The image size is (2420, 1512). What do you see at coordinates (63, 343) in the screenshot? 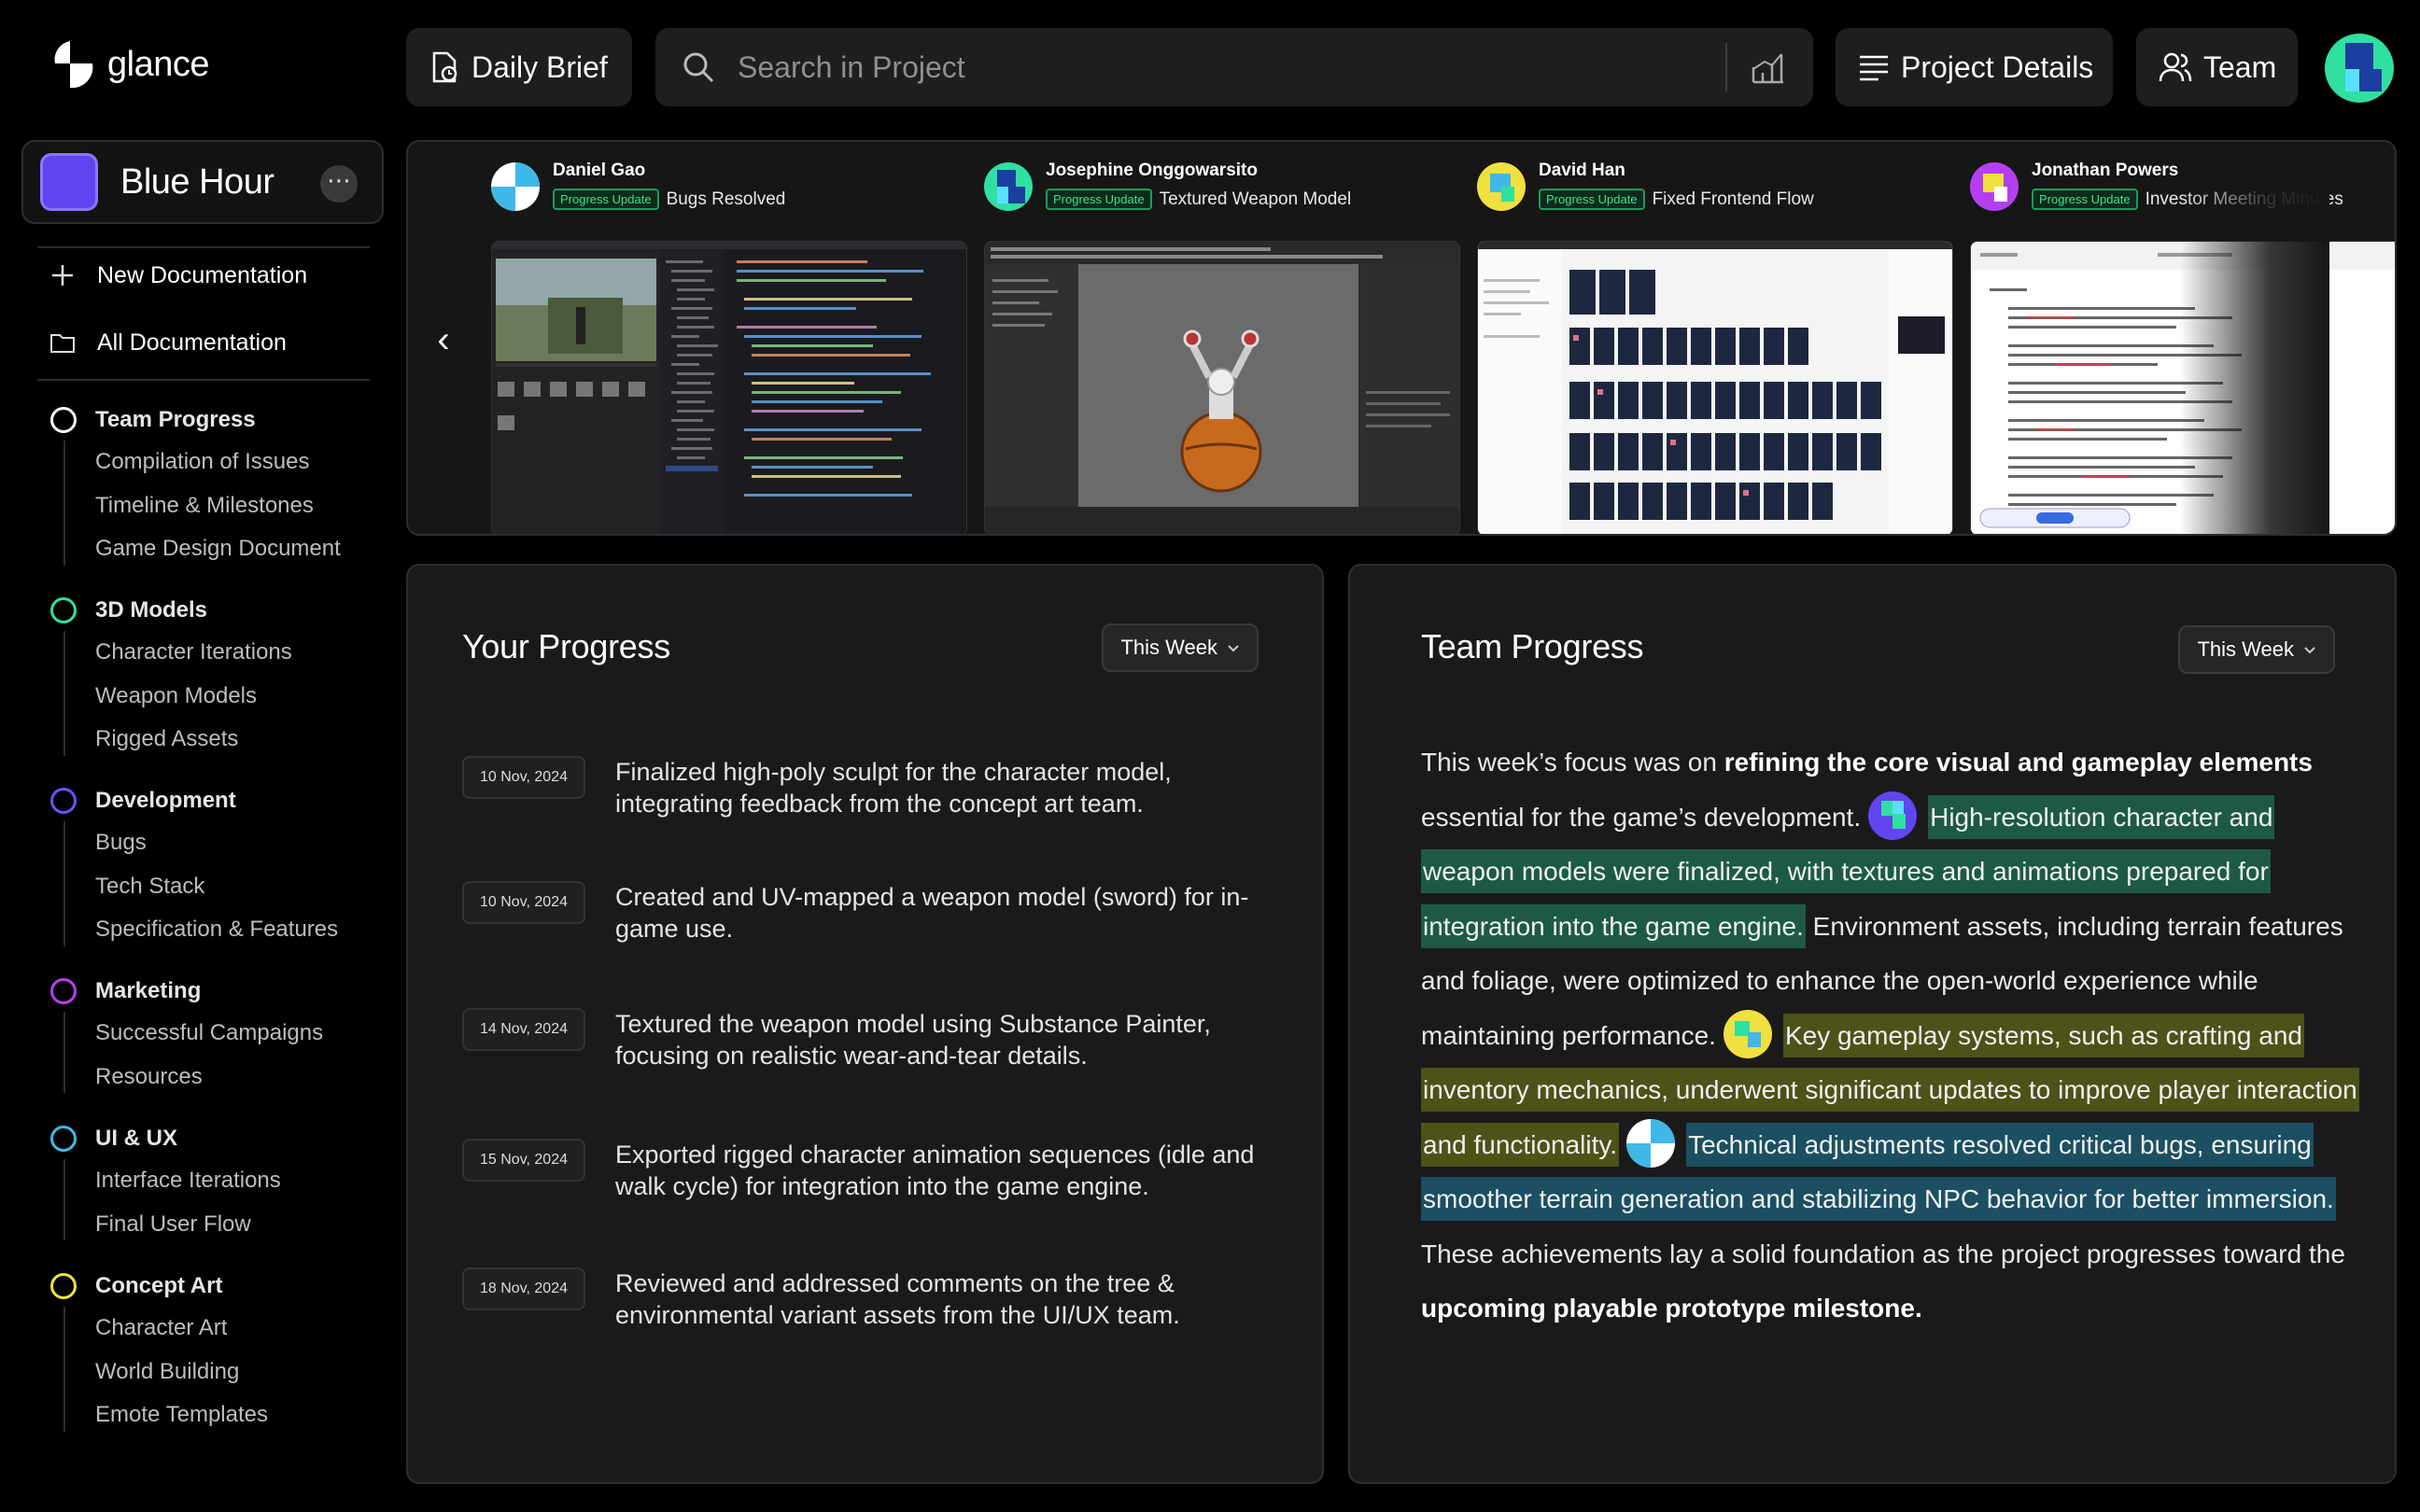
I see `folder-icon` at bounding box center [63, 343].